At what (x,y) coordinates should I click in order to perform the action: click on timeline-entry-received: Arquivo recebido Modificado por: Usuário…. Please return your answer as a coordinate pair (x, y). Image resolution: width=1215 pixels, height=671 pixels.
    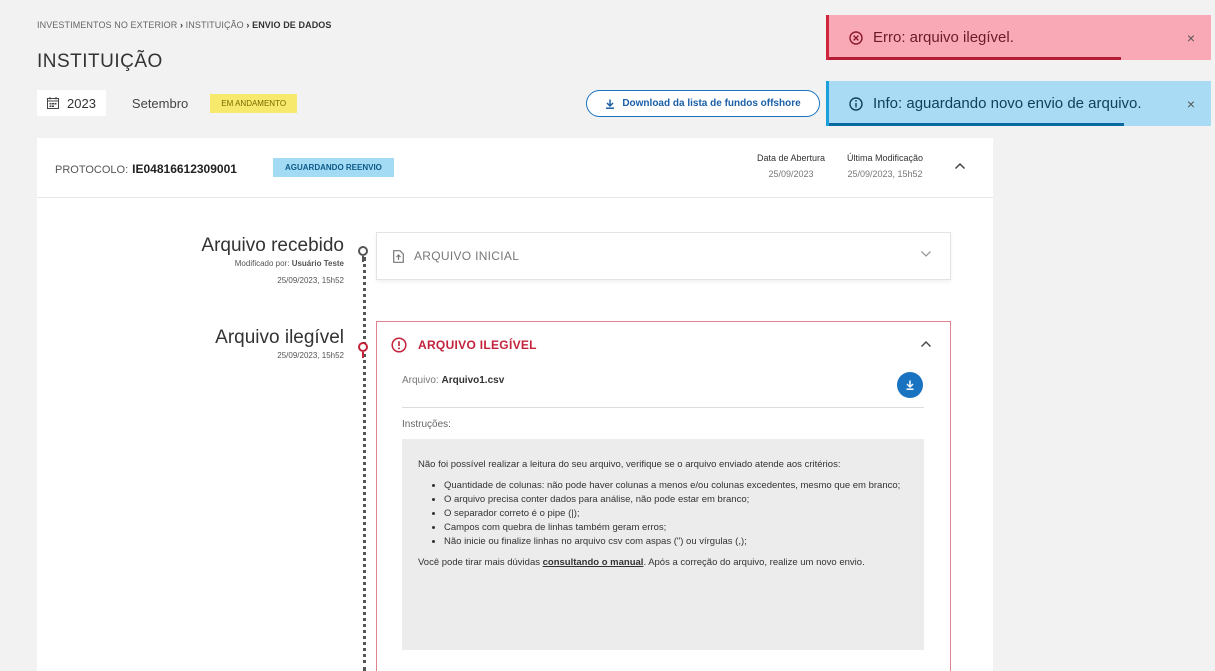
    Looking at the image, I should click on (199, 260).